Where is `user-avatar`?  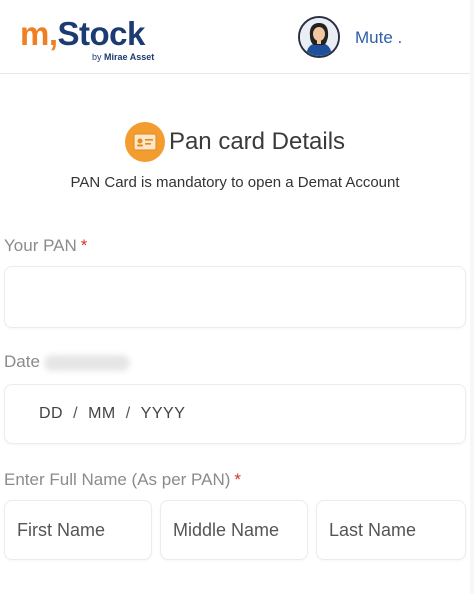 user-avatar is located at coordinates (319, 37).